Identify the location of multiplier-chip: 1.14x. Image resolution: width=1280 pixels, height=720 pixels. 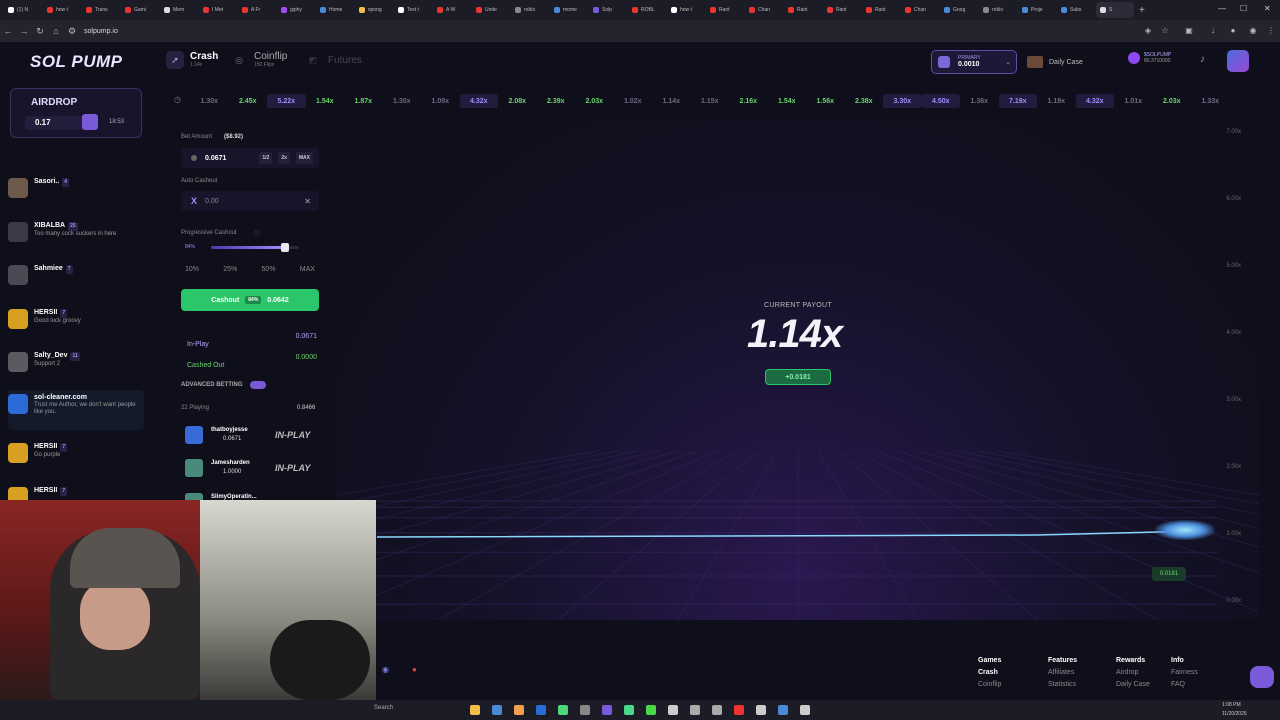
(671, 101).